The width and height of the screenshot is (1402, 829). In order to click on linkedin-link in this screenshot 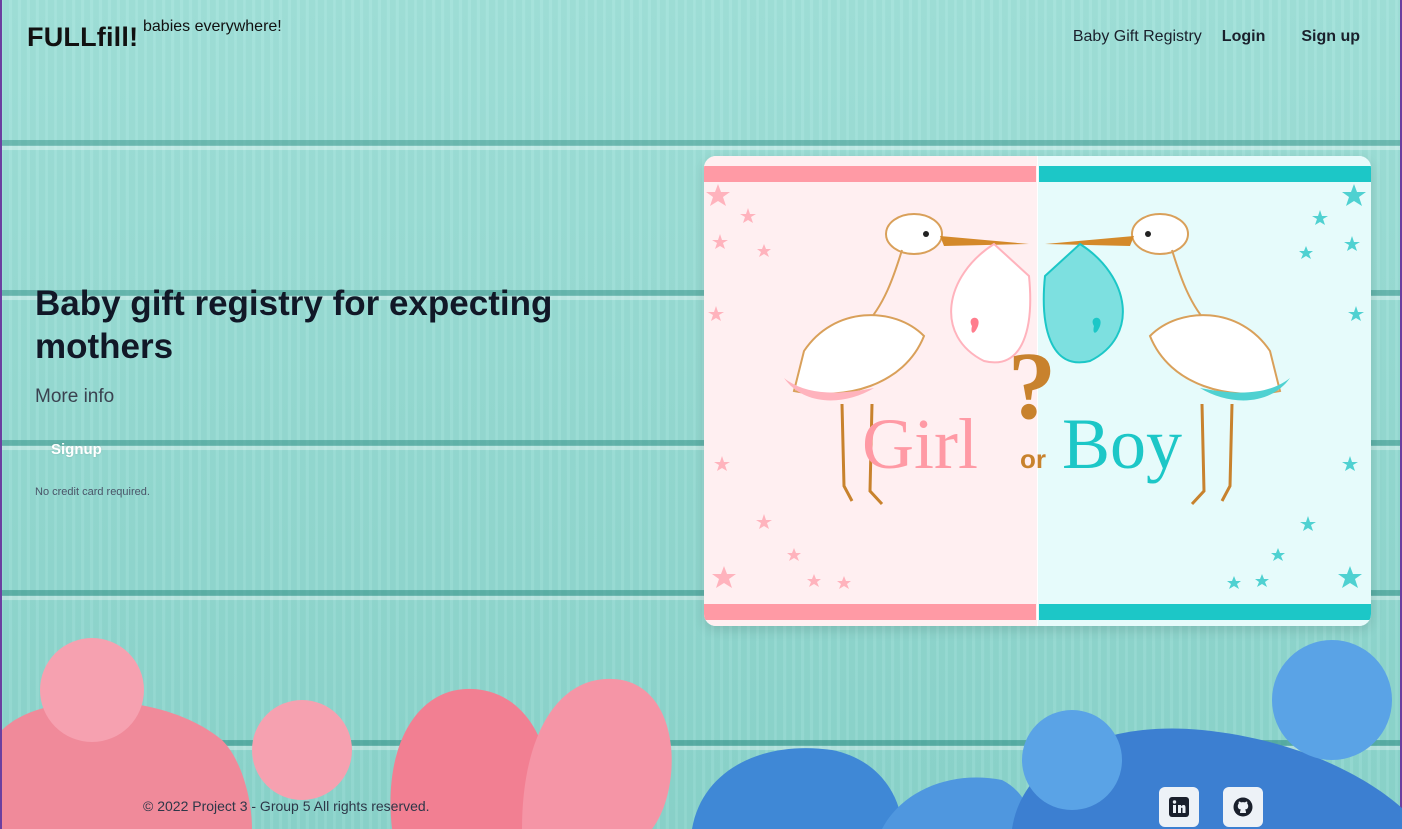, I will do `click(1179, 807)`.